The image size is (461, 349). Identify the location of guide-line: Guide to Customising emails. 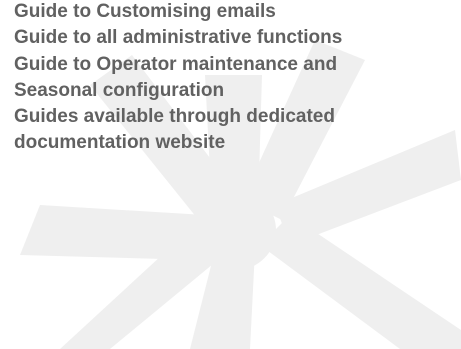
(145, 11).